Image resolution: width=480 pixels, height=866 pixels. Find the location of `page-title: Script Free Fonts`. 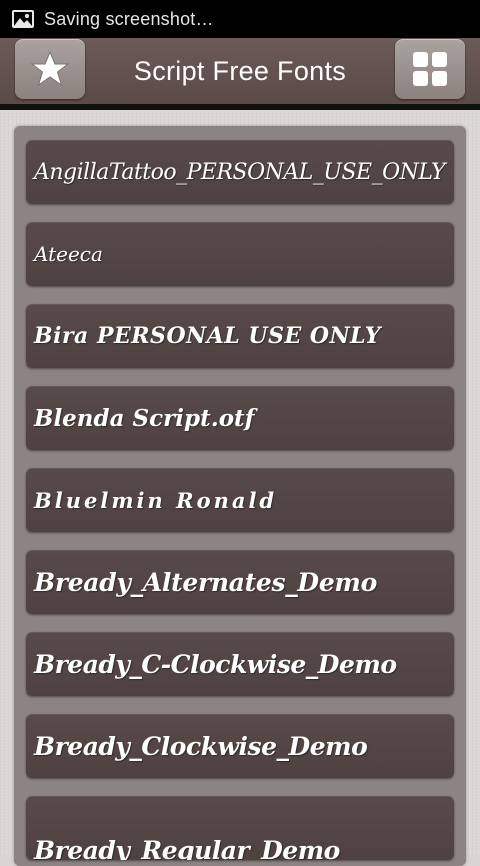

page-title: Script Free Fonts is located at coordinates (240, 70).